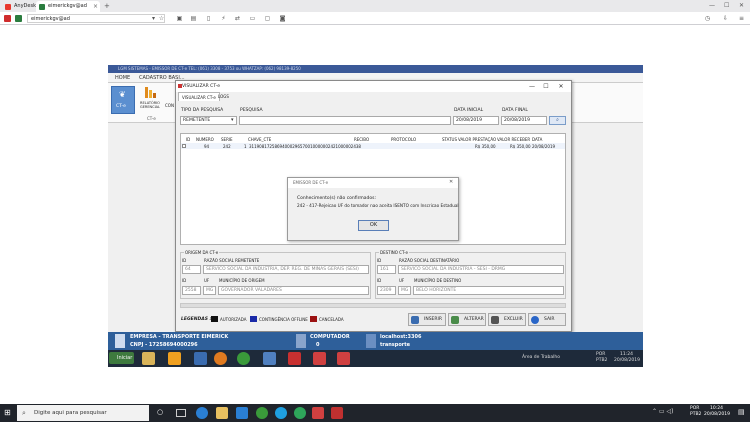 The width and height of the screenshot is (750, 422). What do you see at coordinates (707, 18) in the screenshot?
I see `history-icon: ◷` at bounding box center [707, 18].